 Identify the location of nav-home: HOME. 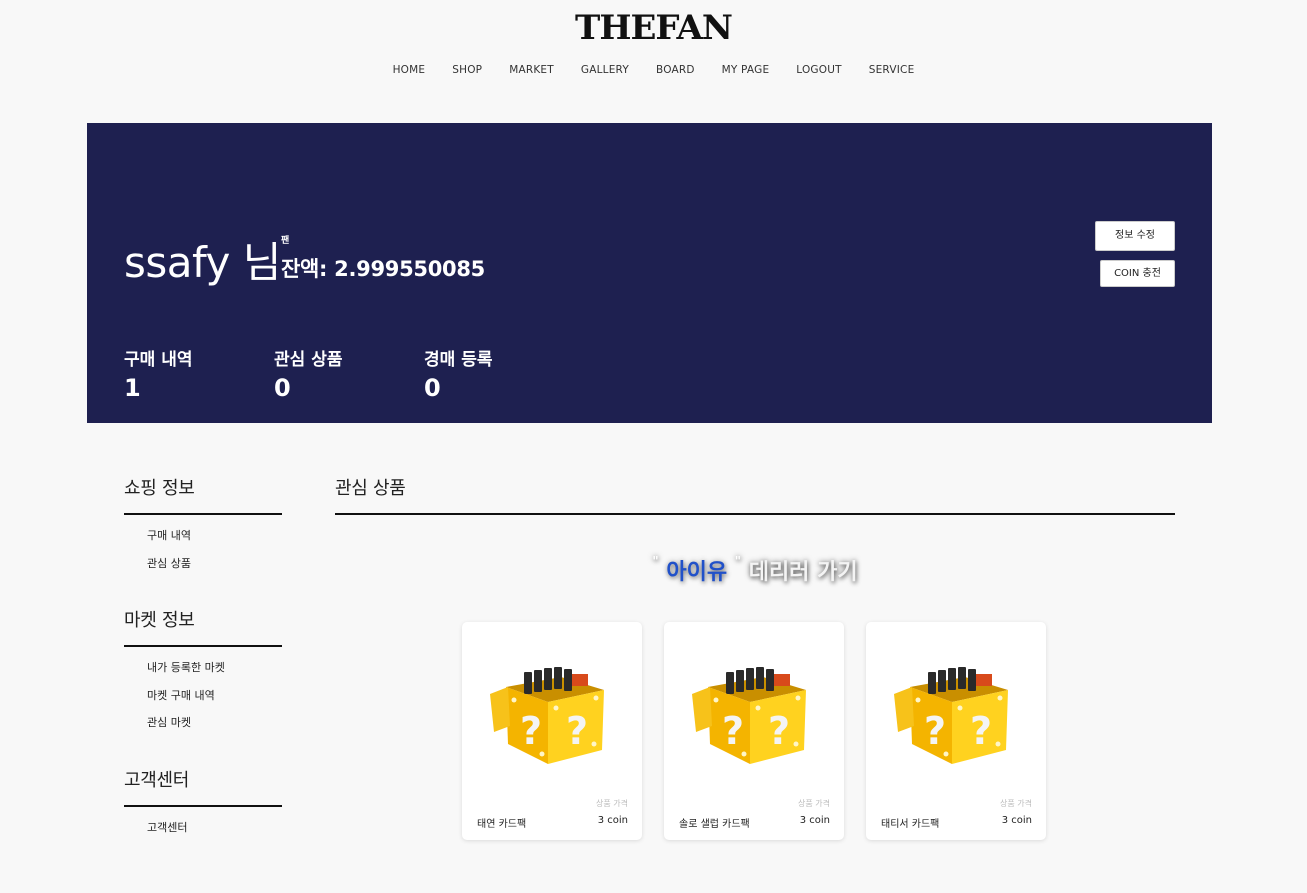
(409, 70).